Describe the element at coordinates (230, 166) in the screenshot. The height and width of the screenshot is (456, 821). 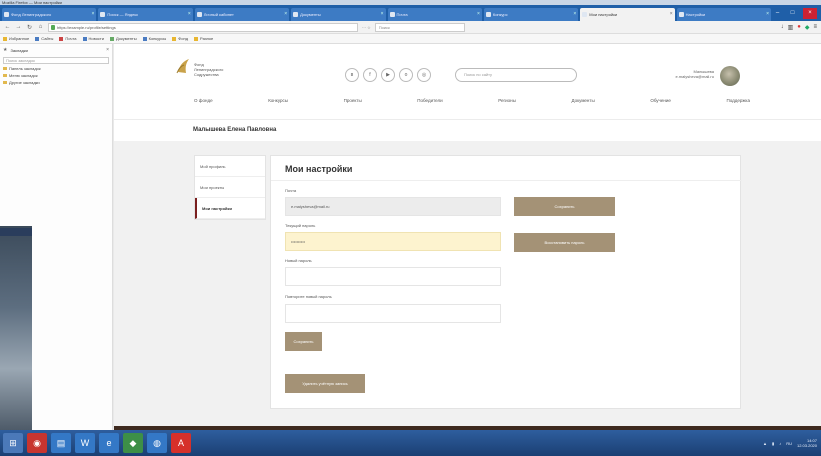
I see `profile-menu-item: Мой профиль` at that location.